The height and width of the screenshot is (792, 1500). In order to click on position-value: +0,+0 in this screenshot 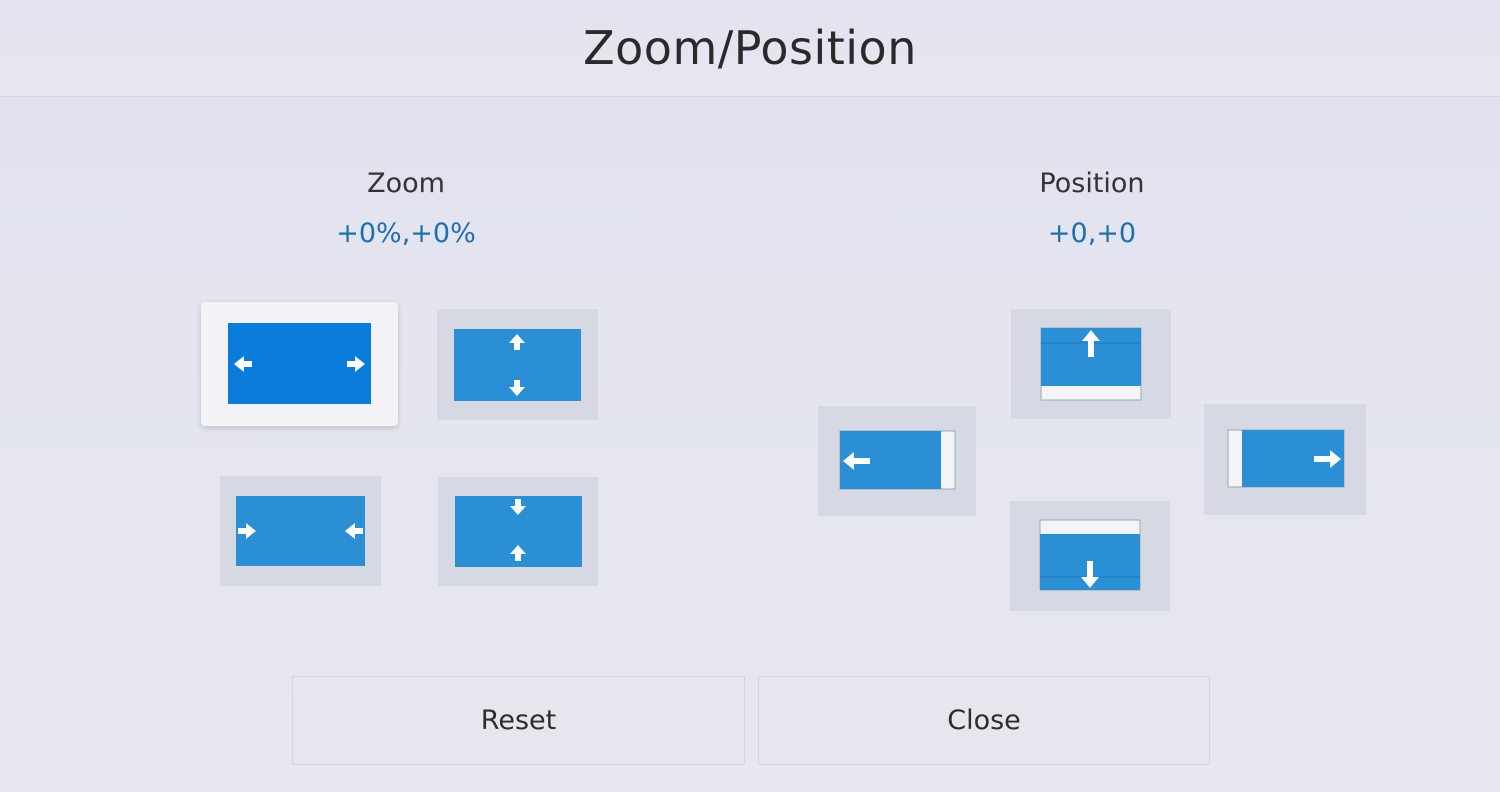, I will do `click(1092, 233)`.